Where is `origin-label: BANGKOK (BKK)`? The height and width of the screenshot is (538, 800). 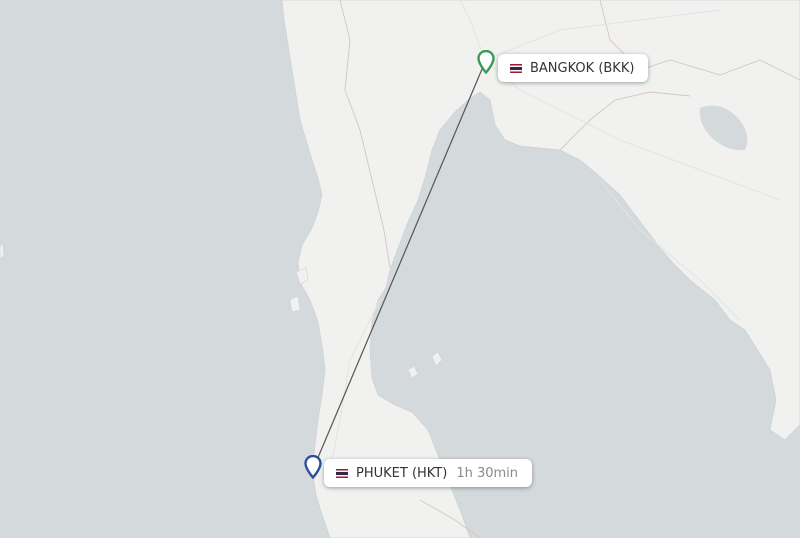 origin-label: BANGKOK (BKK) is located at coordinates (573, 68).